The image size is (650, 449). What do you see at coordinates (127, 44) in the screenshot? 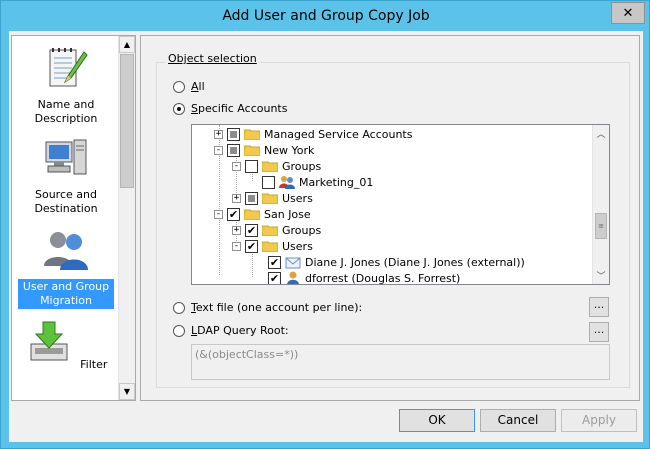
I see `scroll-up-icon: ▲` at bounding box center [127, 44].